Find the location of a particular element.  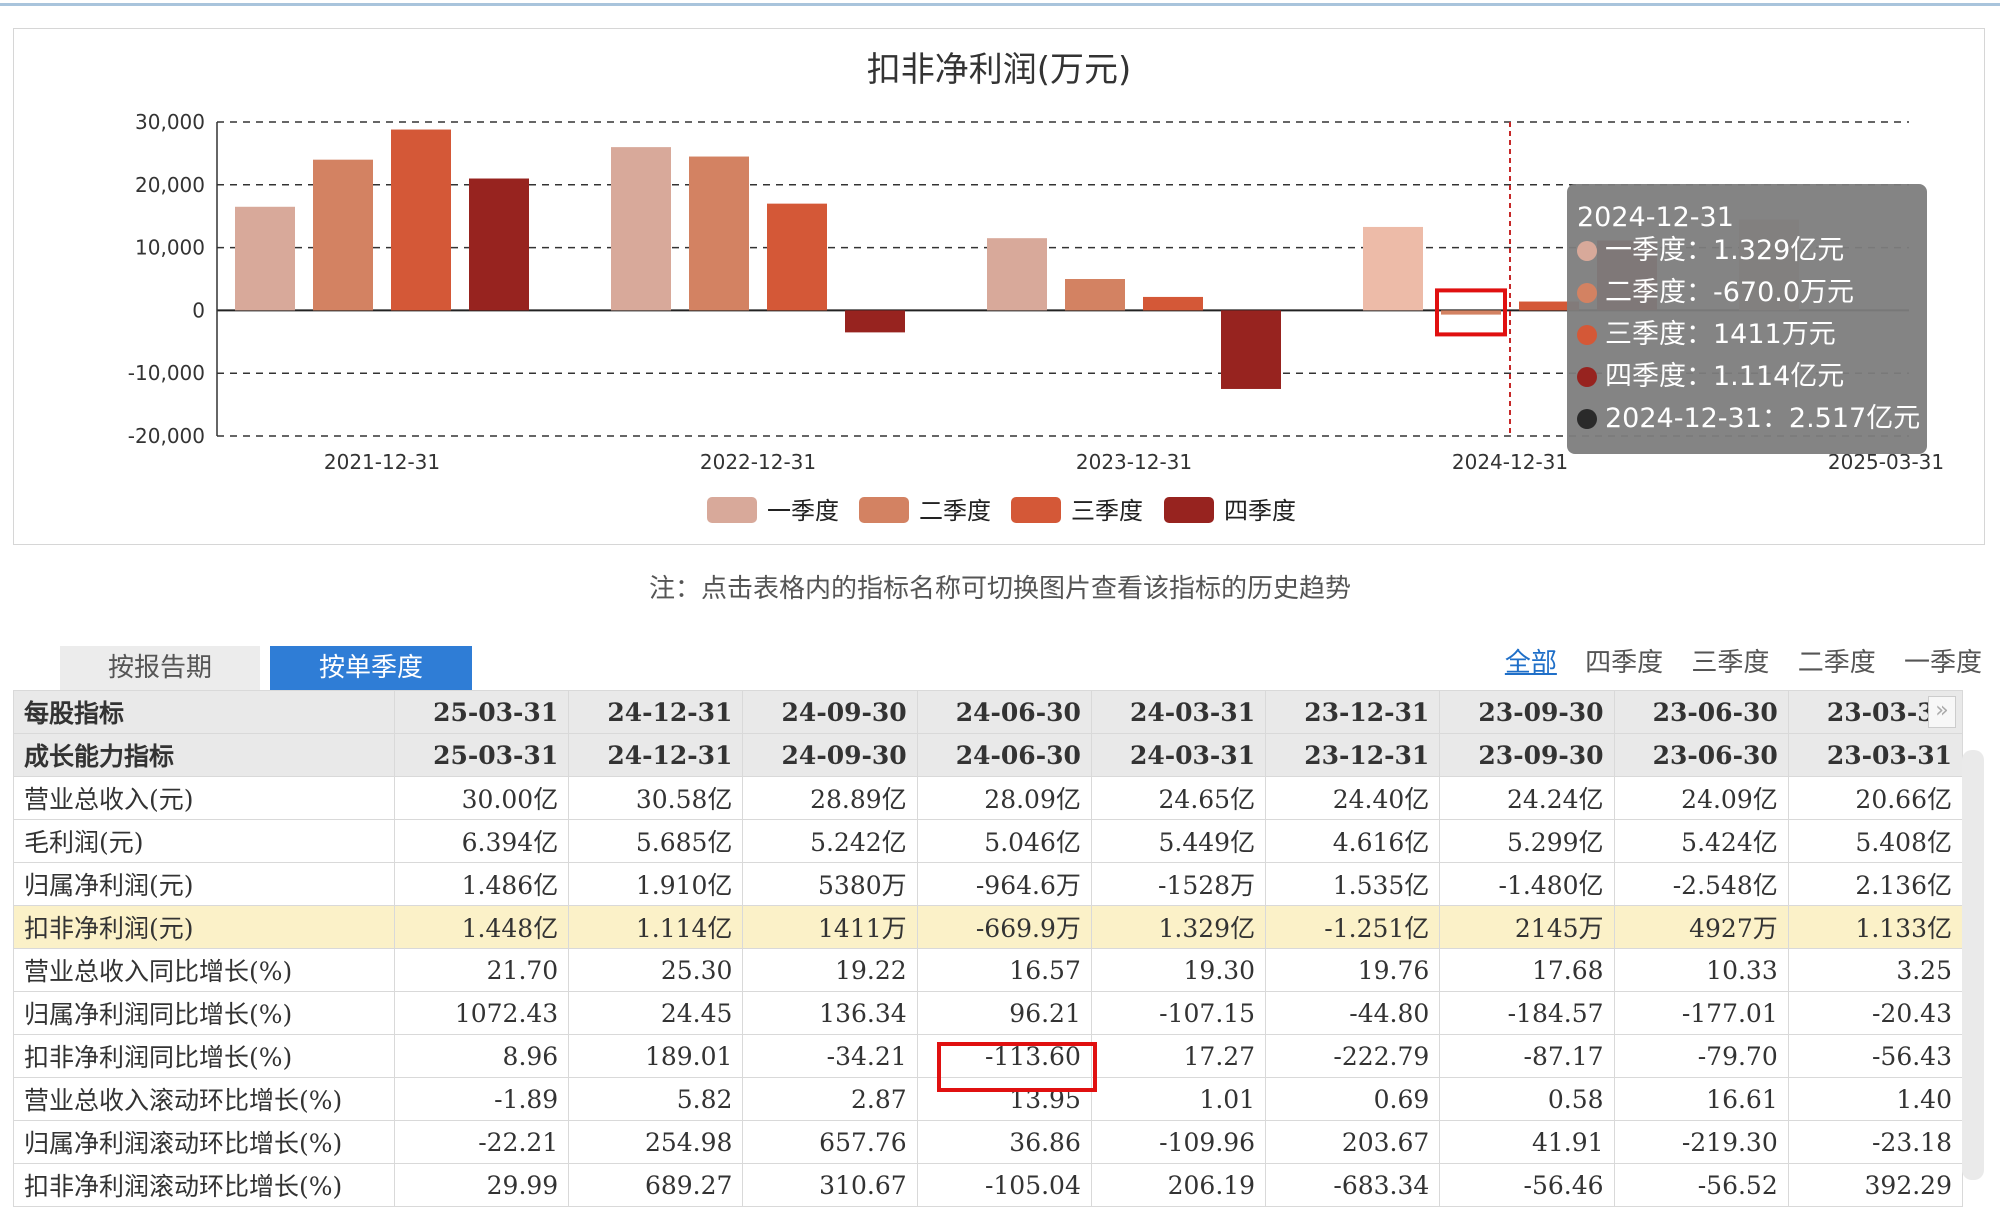

indicator-name: 营业总收入滚动环比增长(%) is located at coordinates (204, 1099).